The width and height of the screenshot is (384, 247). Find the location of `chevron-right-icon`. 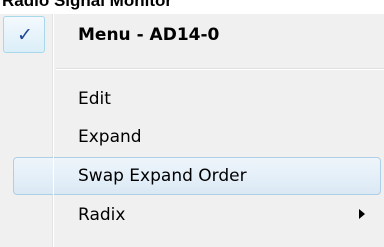

chevron-right-icon is located at coordinates (362, 214).